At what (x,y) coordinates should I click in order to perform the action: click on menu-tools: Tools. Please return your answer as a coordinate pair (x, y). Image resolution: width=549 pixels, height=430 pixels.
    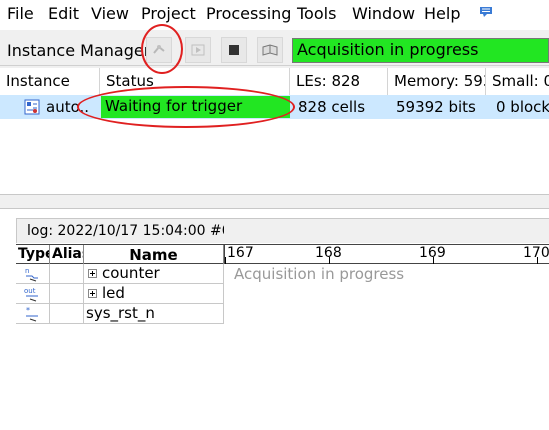
    Looking at the image, I should click on (316, 13).